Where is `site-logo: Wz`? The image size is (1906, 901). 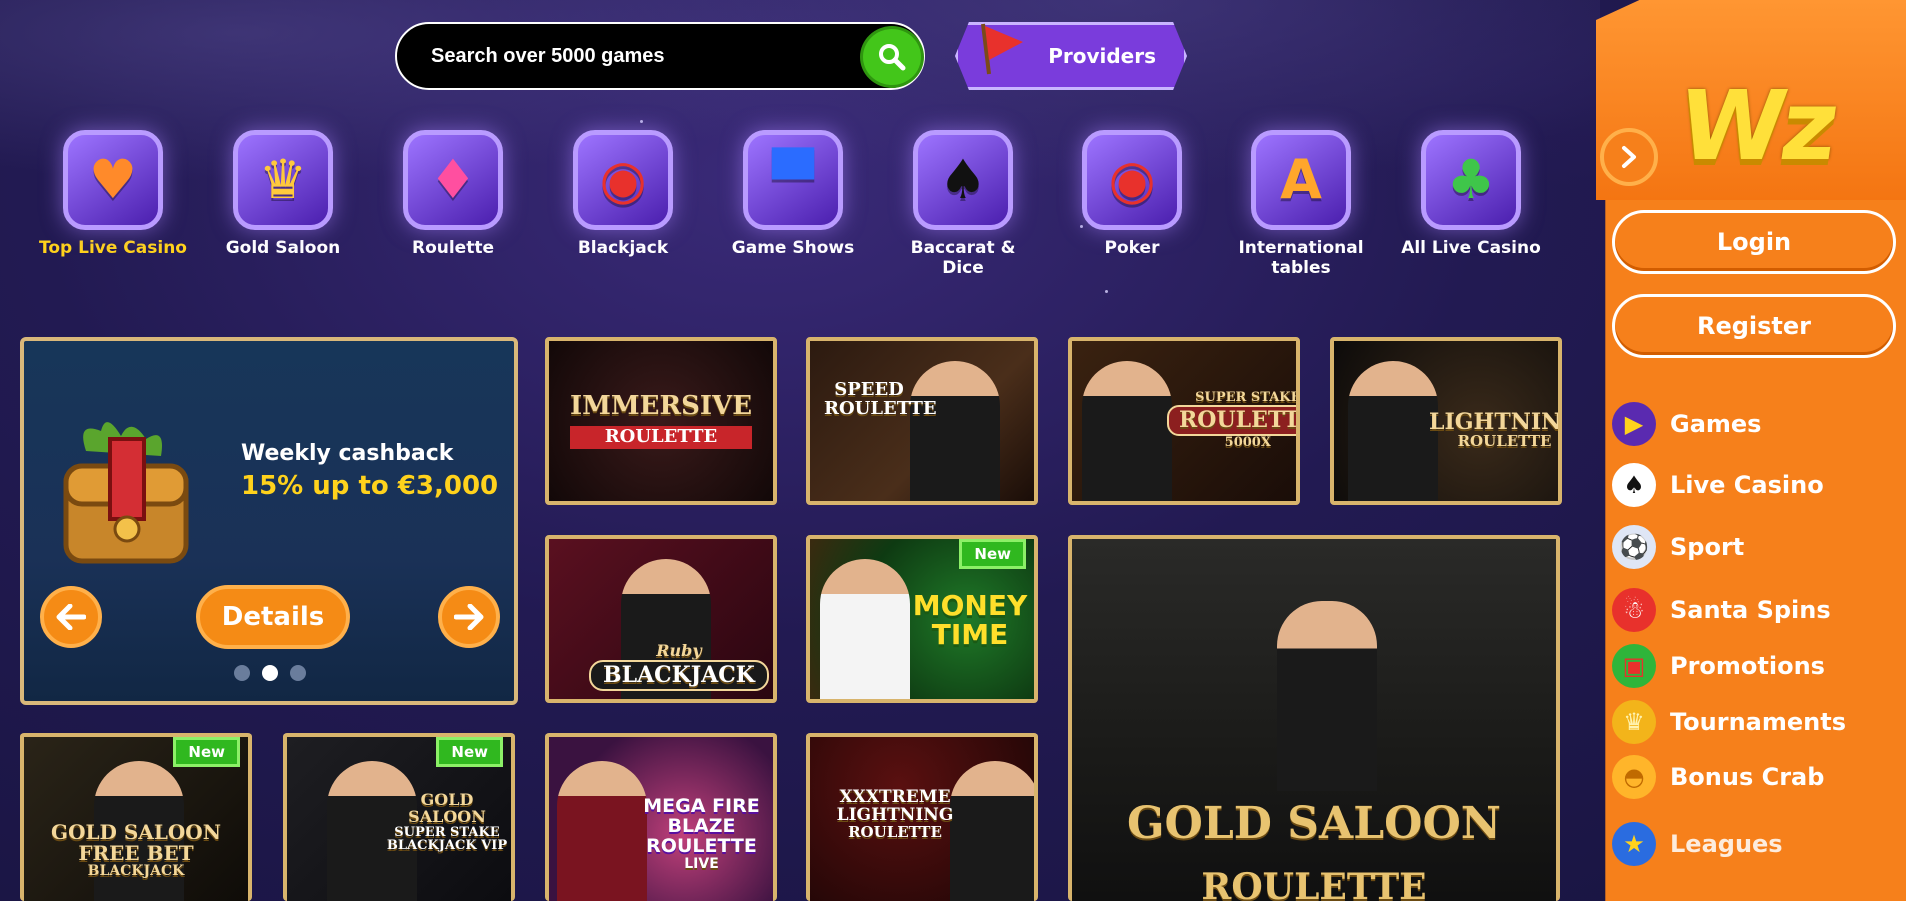
site-logo: Wz is located at coordinates (1757, 126).